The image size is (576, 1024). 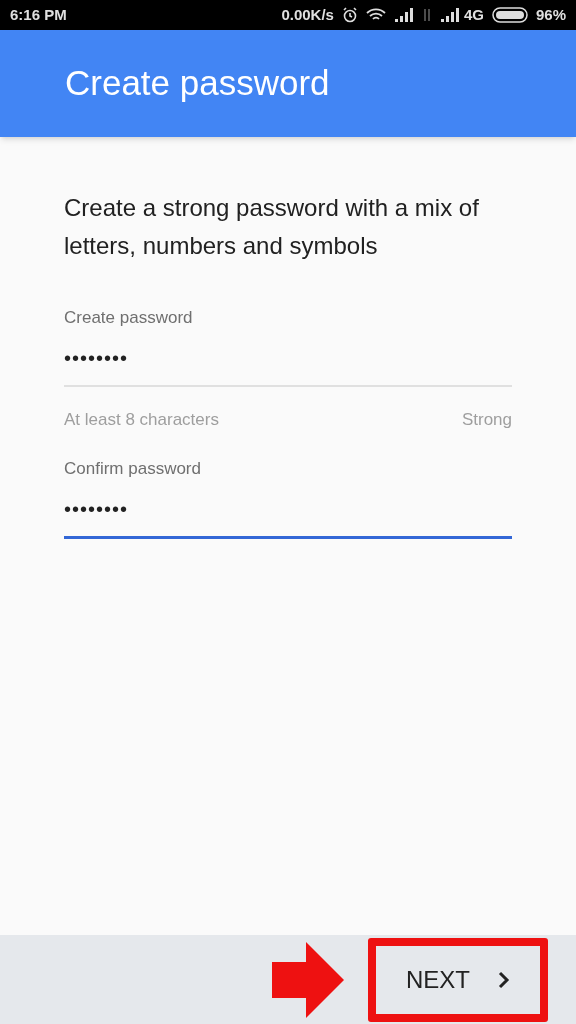 What do you see at coordinates (141, 419) in the screenshot?
I see `helper-text: At least 8 characters` at bounding box center [141, 419].